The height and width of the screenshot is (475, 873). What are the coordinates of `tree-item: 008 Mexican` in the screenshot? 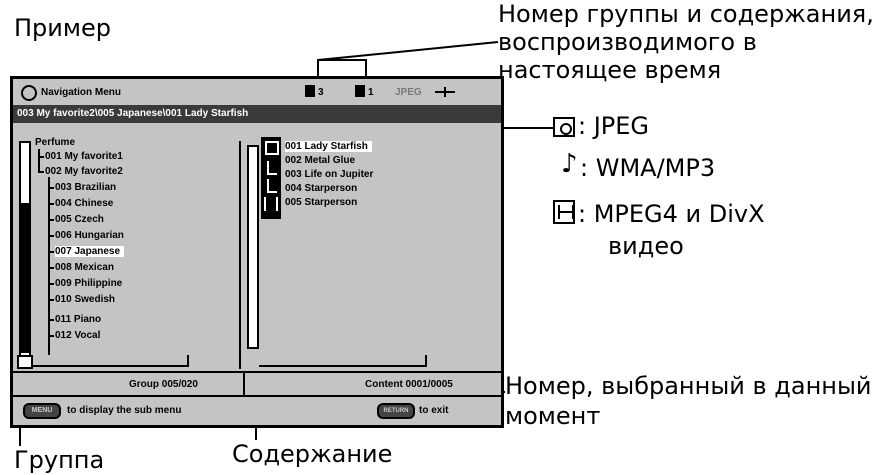 It's located at (84, 267).